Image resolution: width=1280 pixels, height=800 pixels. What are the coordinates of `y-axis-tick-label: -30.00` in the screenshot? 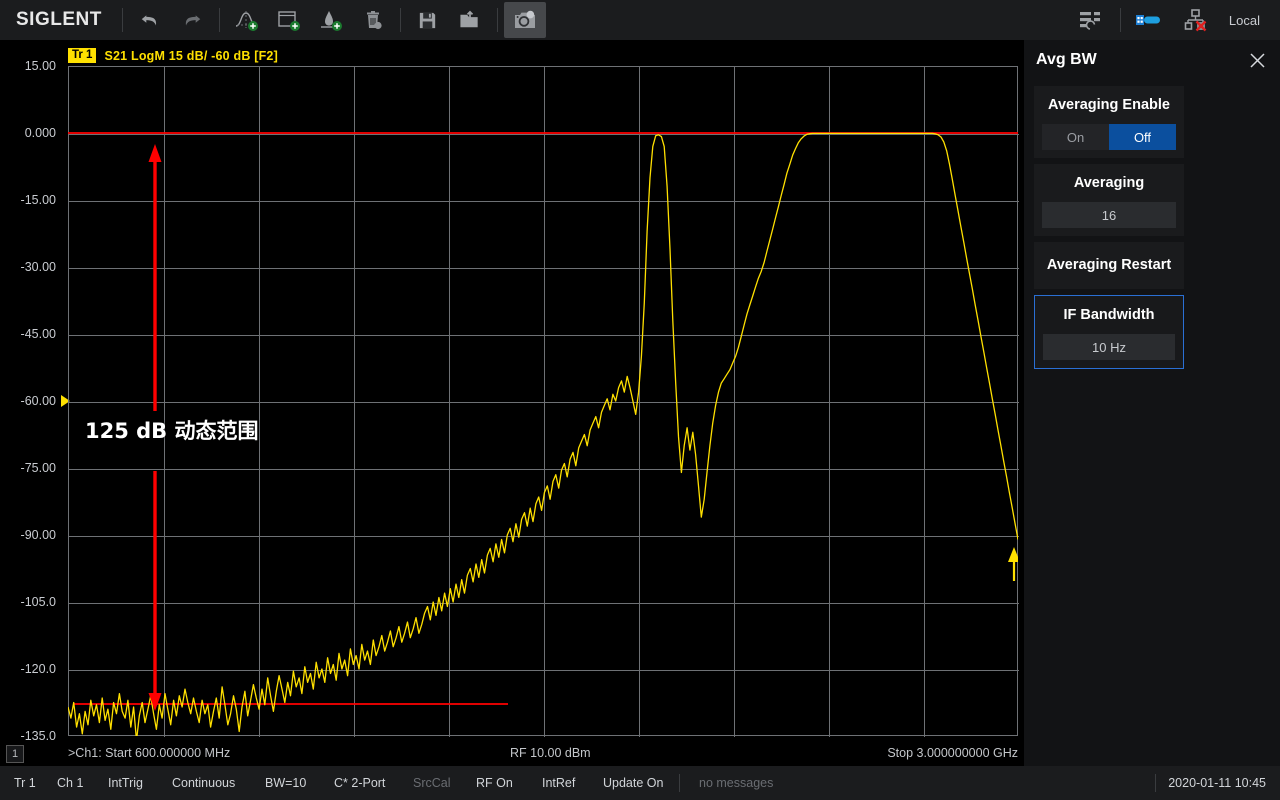 It's located at (38, 267).